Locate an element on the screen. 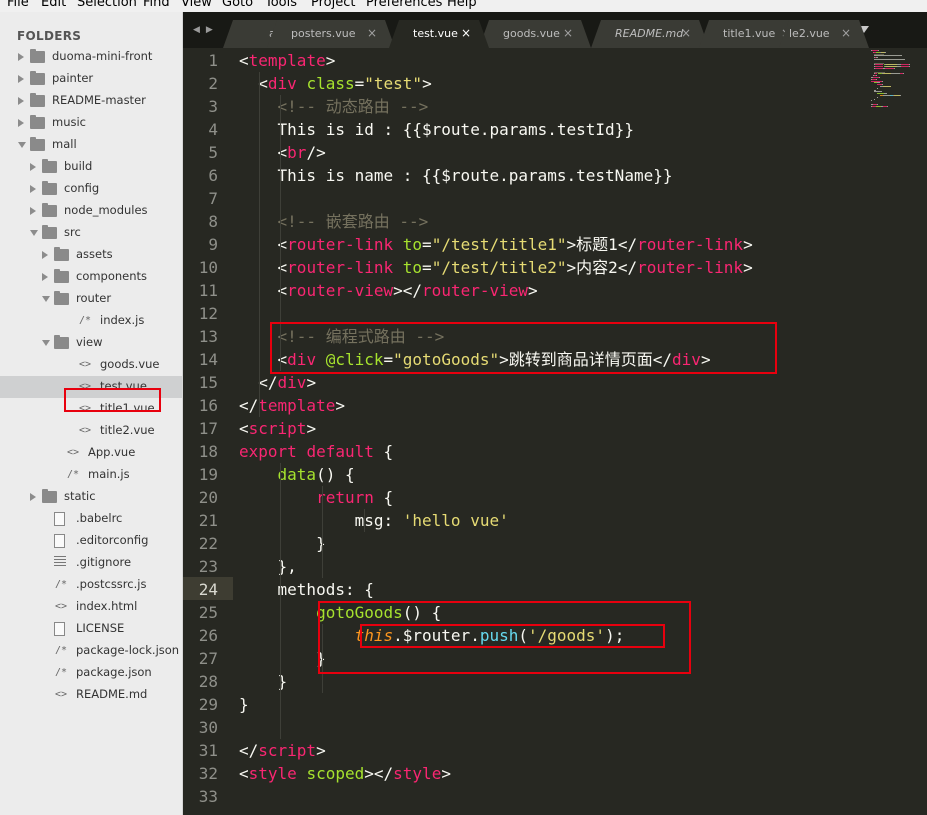 This screenshot has height=815, width=927. menu-item-selection: Selection is located at coordinates (107, 5).